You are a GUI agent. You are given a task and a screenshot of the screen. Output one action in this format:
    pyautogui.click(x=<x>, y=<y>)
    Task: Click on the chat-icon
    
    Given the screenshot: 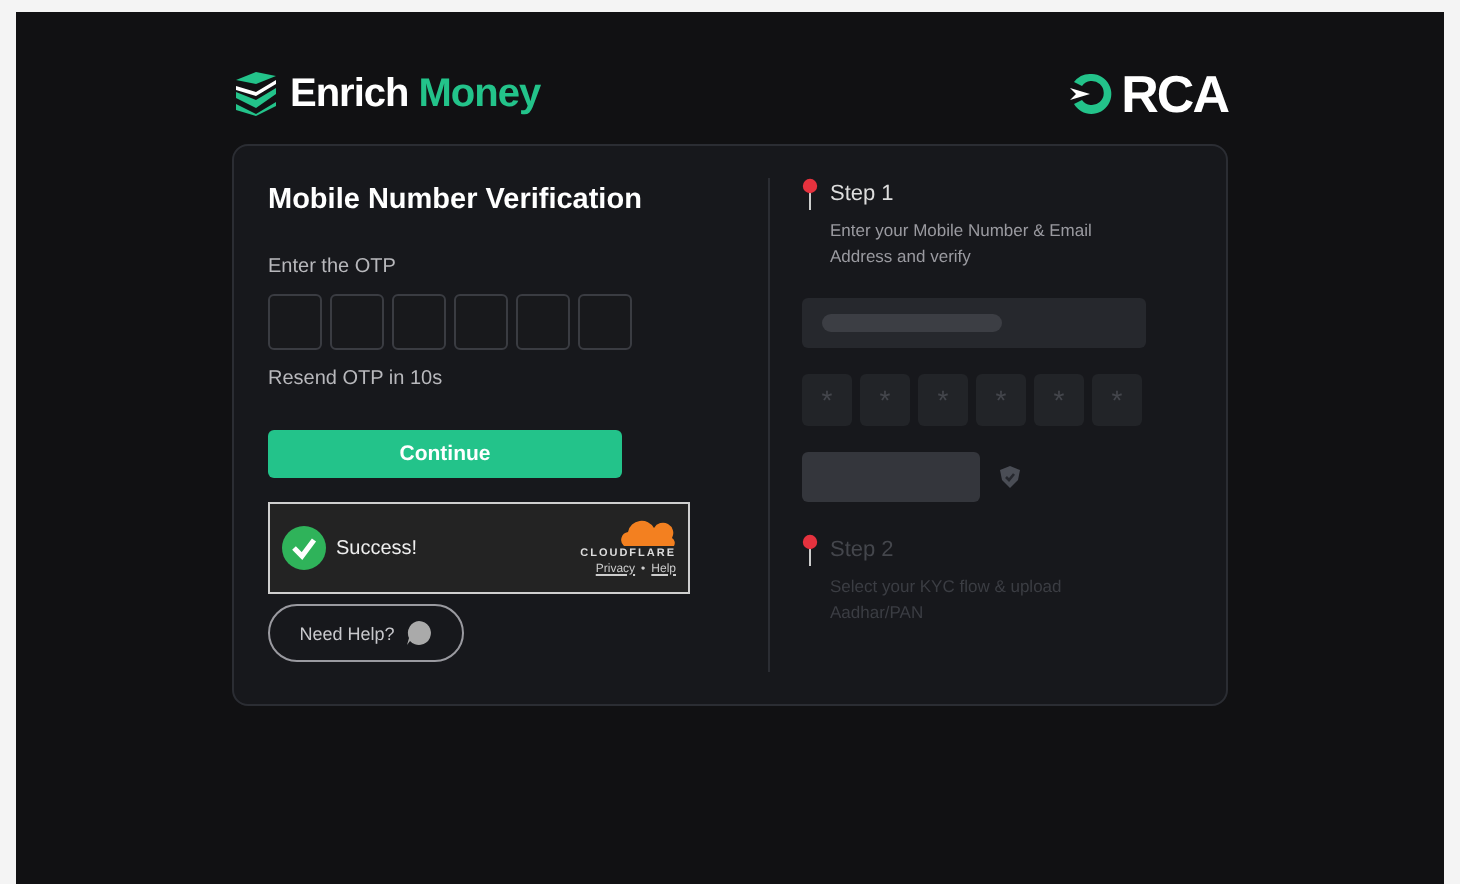 What is the action you would take?
    pyautogui.click(x=419, y=633)
    